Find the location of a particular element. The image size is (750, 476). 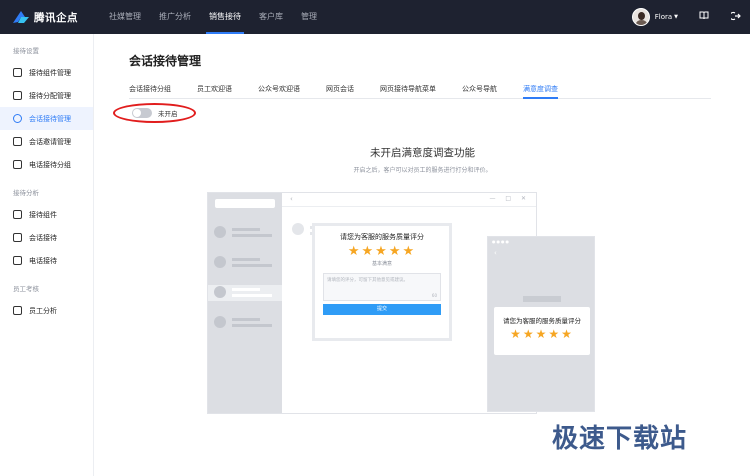

watermark: 极速下载站 is located at coordinates (620, 439).